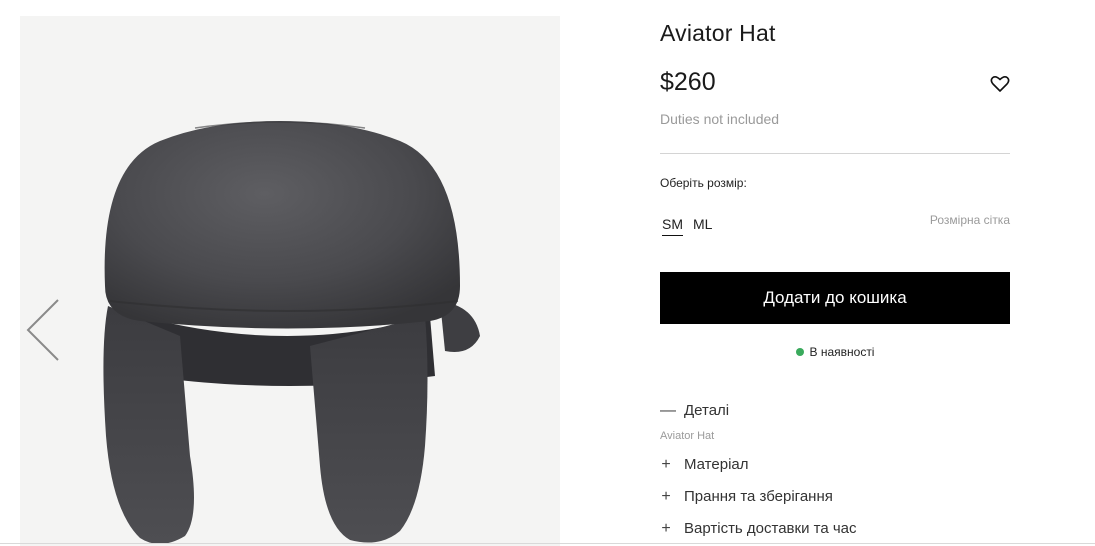 The image size is (1095, 546). Describe the element at coordinates (702, 226) in the screenshot. I see `size-option-ml: ML` at that location.